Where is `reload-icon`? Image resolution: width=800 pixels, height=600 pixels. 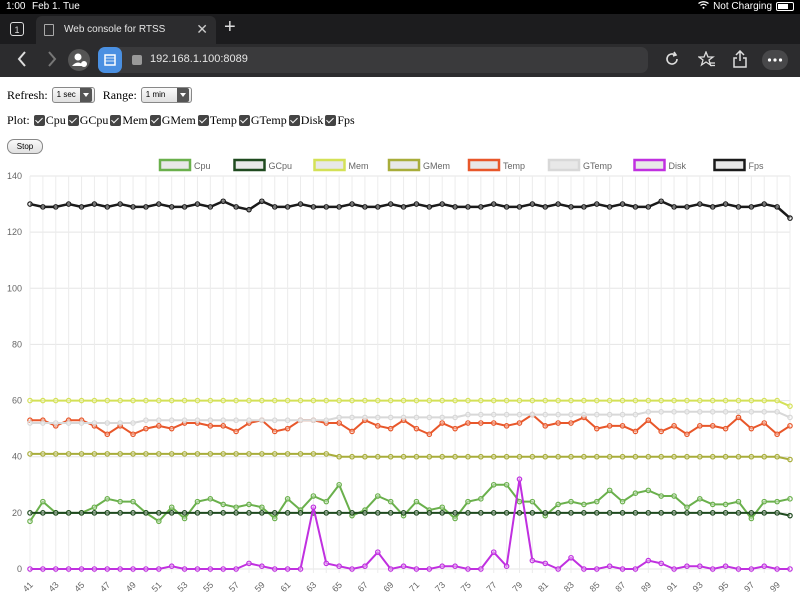
reload-icon is located at coordinates (672, 61).